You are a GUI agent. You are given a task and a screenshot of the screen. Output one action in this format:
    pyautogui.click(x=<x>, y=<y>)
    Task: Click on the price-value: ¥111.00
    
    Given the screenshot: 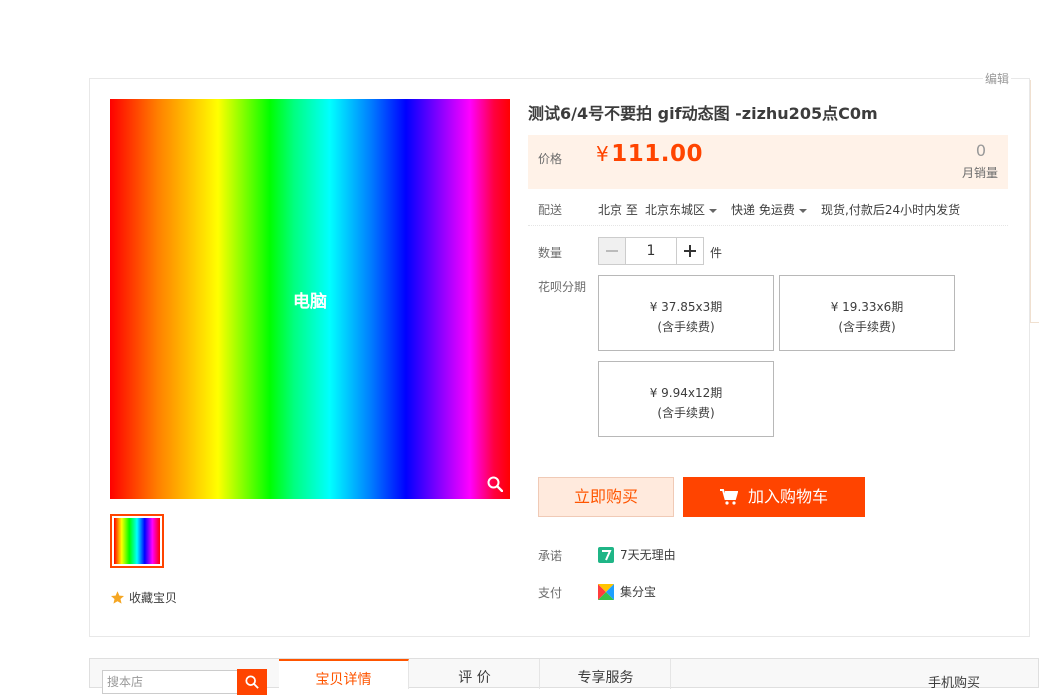 What is the action you would take?
    pyautogui.click(x=649, y=154)
    